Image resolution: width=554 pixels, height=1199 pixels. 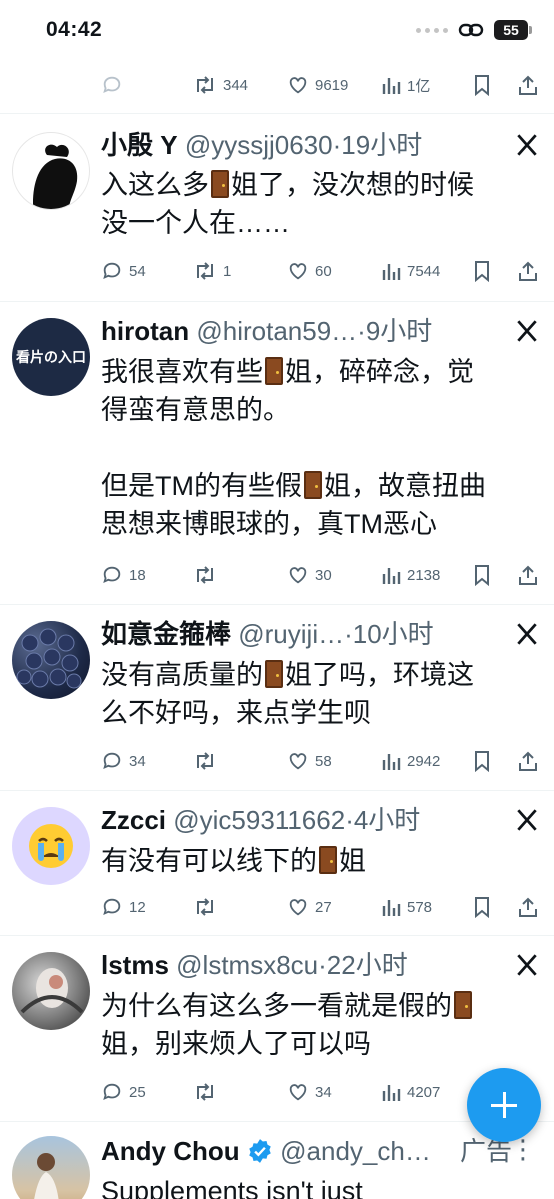 I want to click on like-button: 34, so click(x=309, y=1092).